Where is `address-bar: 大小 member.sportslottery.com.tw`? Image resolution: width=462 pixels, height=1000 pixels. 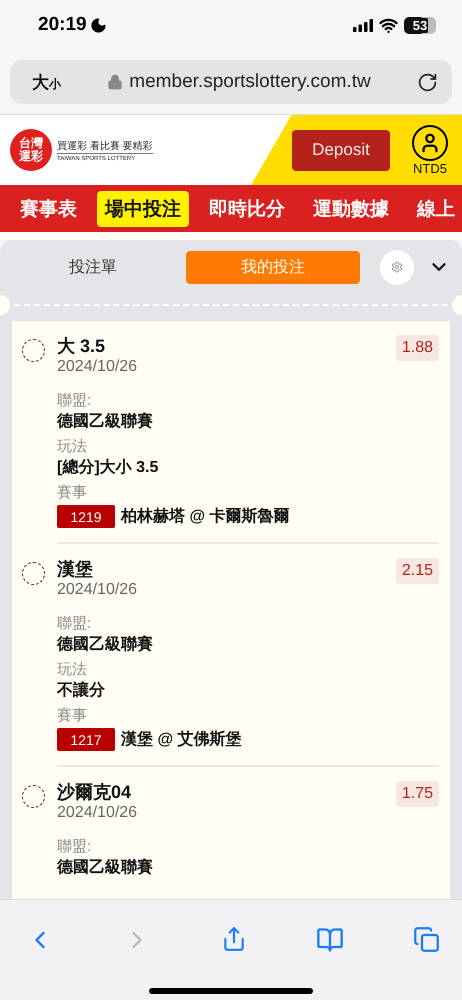 address-bar: 大小 member.sportslottery.com.tw is located at coordinates (231, 82).